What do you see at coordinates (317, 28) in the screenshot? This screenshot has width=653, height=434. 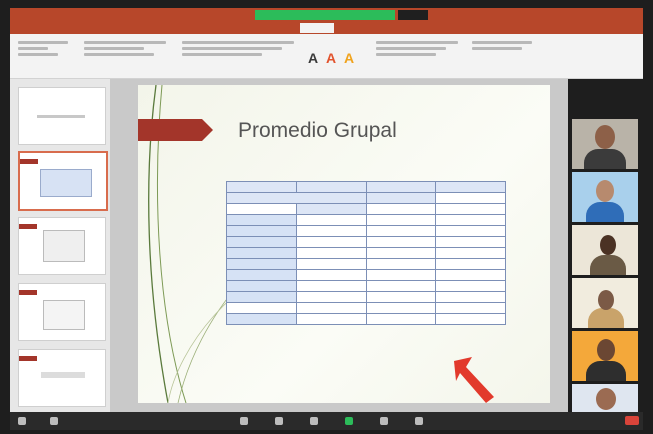 I see `tab-active` at bounding box center [317, 28].